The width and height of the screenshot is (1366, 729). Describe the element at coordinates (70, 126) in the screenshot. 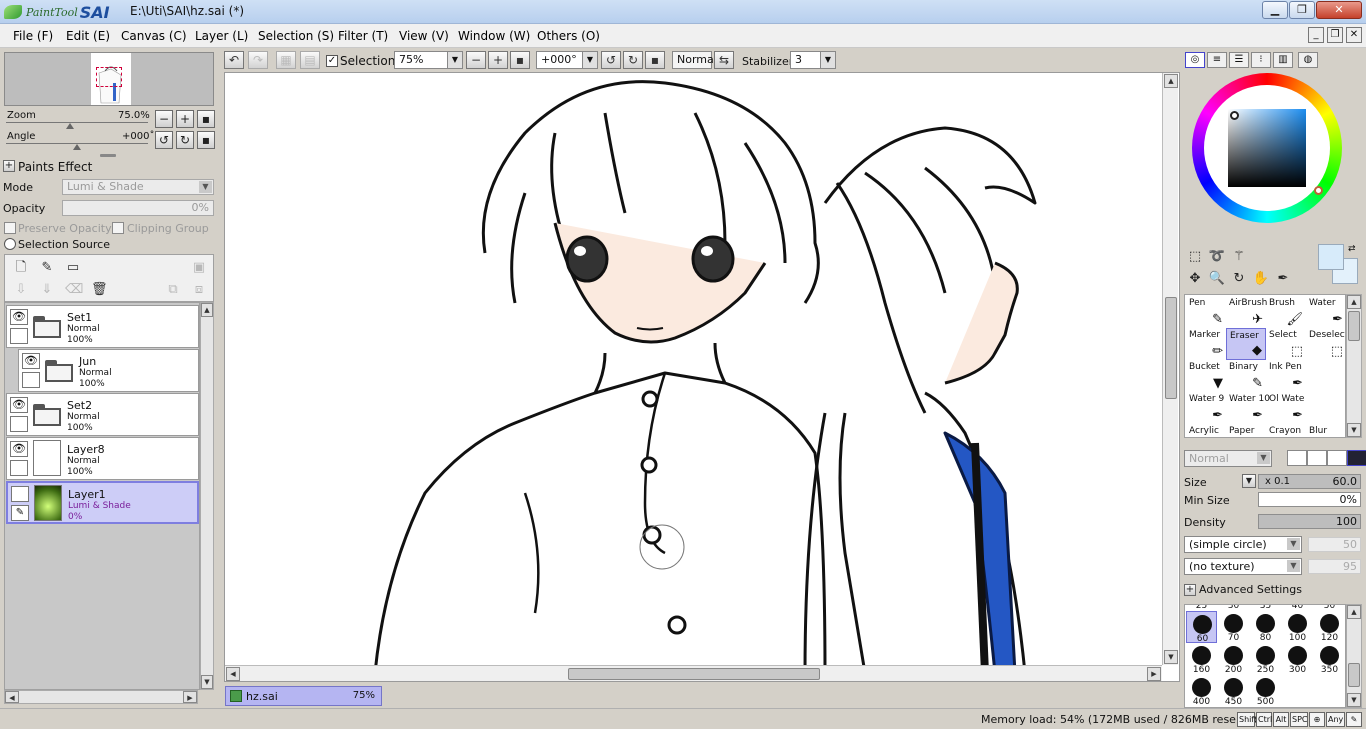

I see `zoom-slider-knob` at that location.